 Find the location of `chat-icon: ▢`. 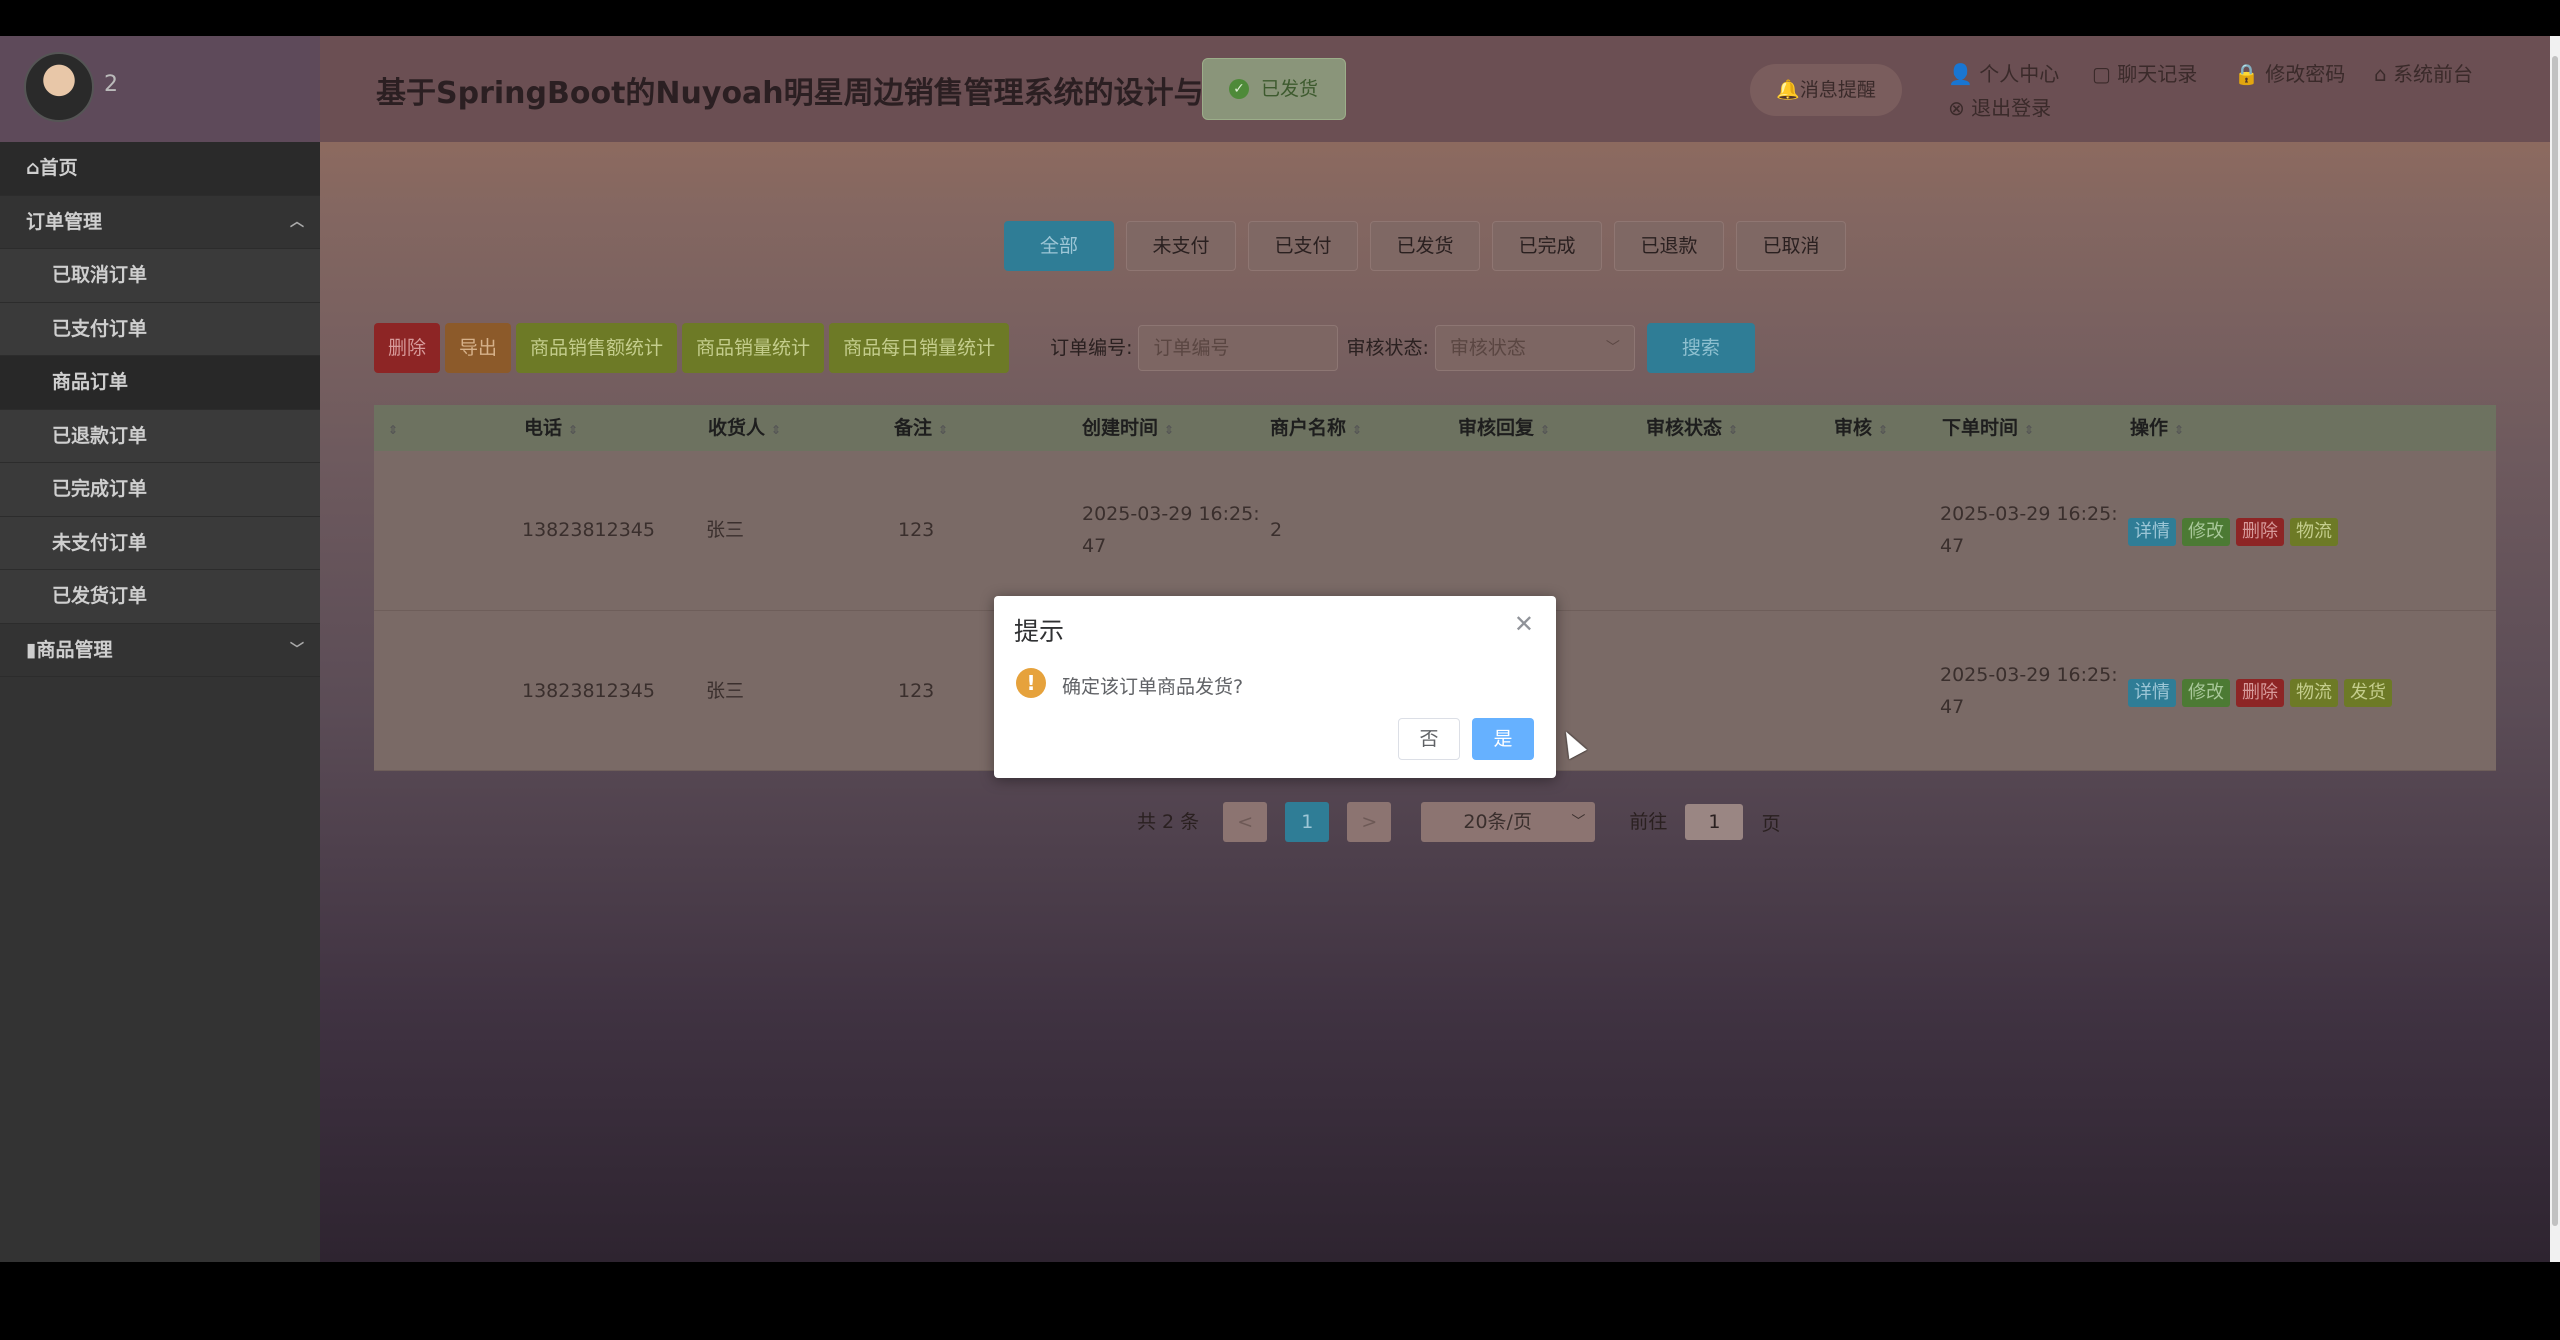

chat-icon: ▢ is located at coordinates (2101, 74).